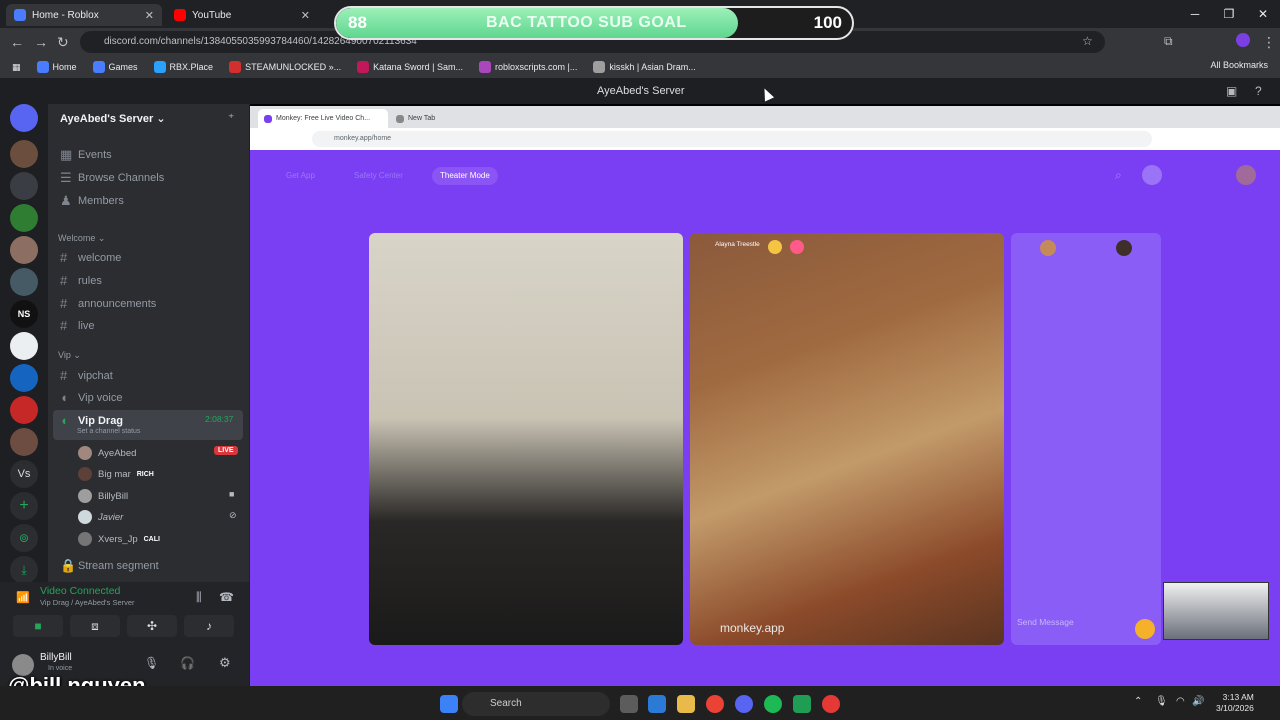 This screenshot has height=720, width=1280. Describe the element at coordinates (24, 570) in the screenshot. I see `download-icon: ⤓` at that location.